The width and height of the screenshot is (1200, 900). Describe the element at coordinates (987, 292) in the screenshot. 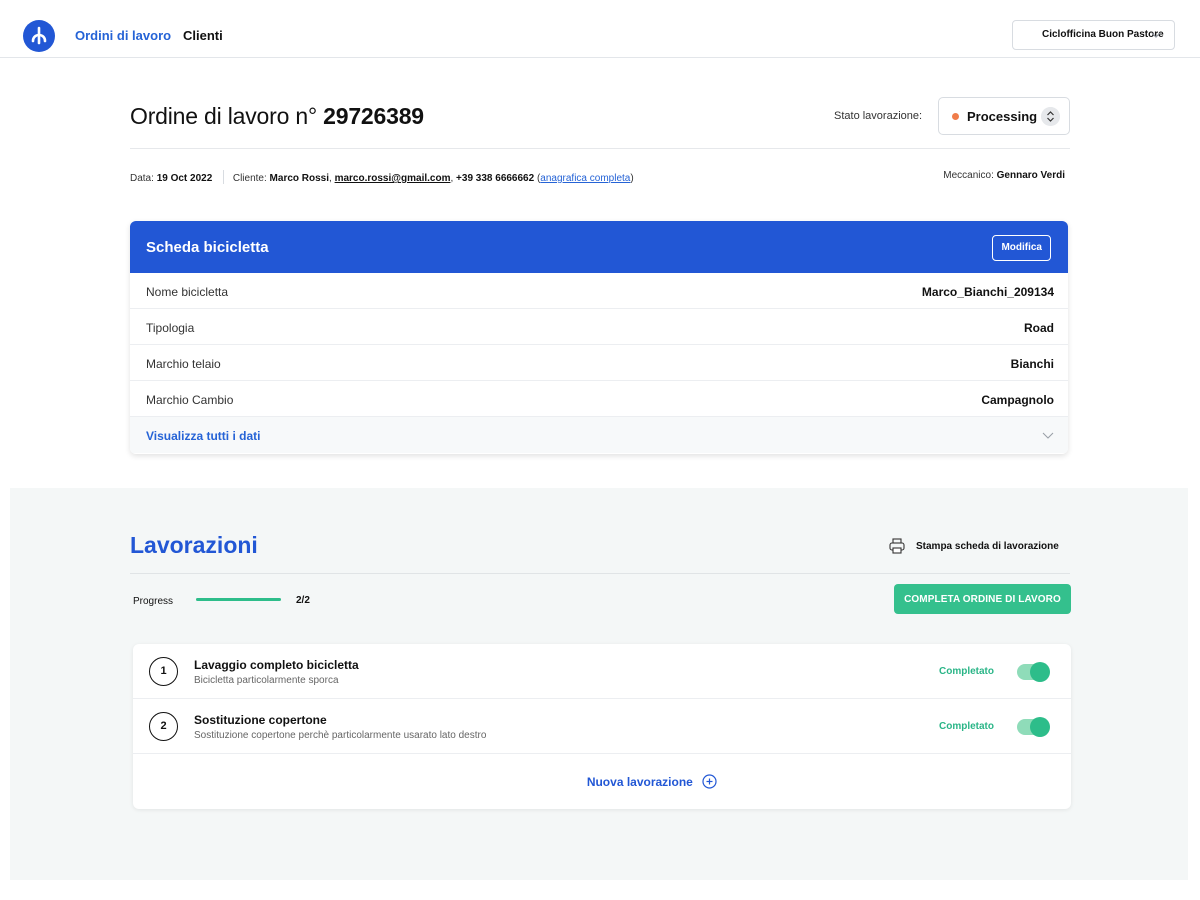

I see `bike-row-value: Marco_Bianchi_209134` at that location.